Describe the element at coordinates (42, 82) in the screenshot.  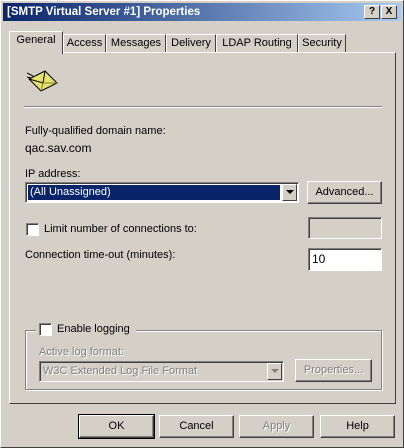
I see `smtp-envelope-icon` at that location.